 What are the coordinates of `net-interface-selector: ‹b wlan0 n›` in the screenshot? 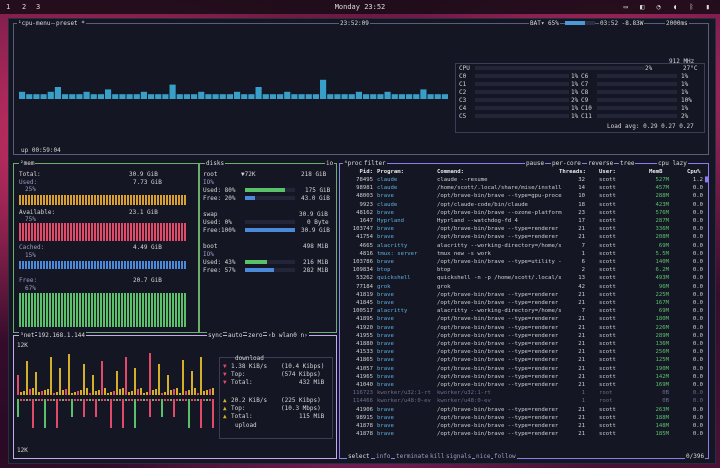 It's located at (288, 335).